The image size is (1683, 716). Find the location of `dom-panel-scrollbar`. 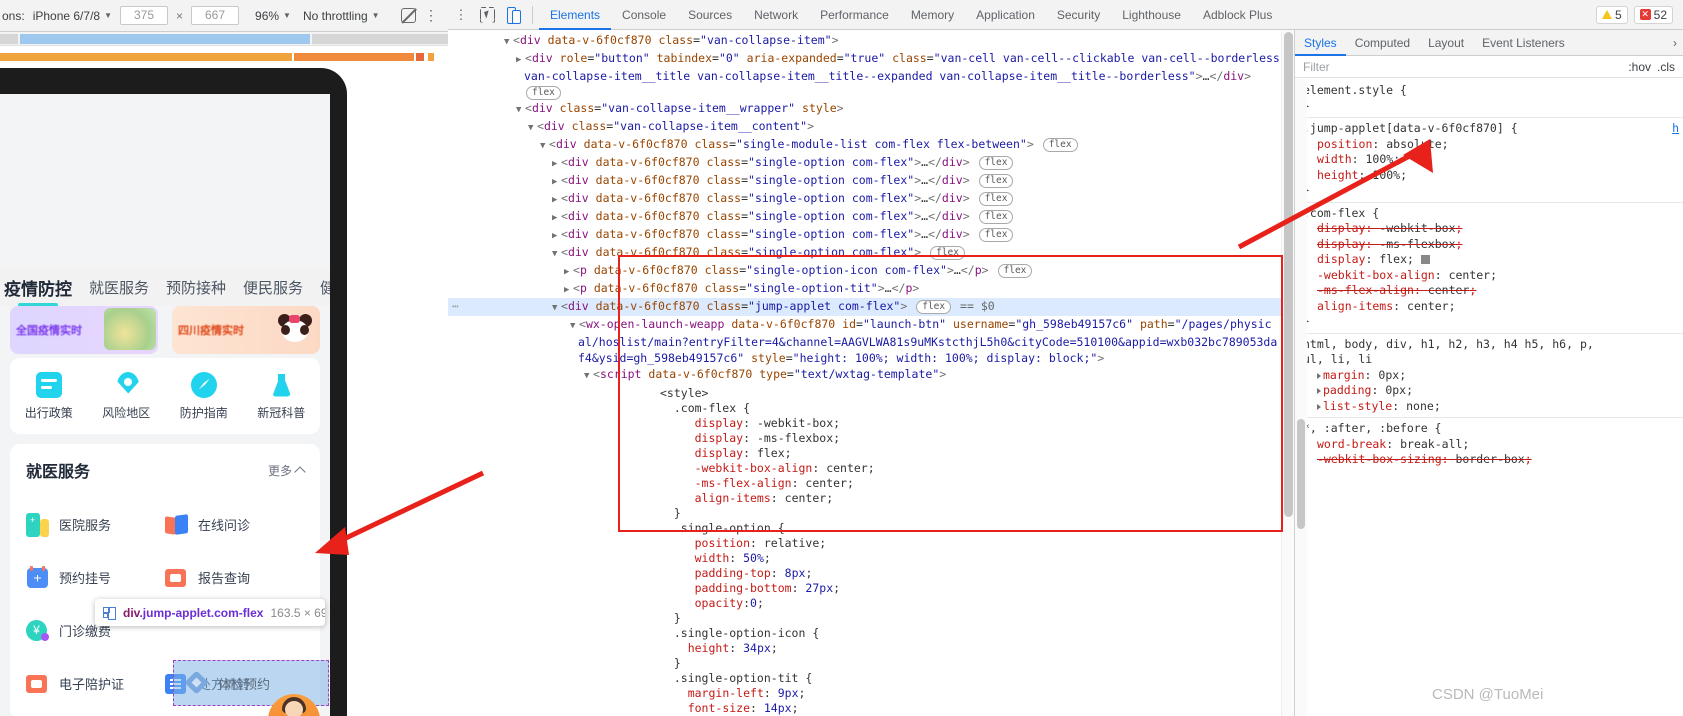

dom-panel-scrollbar is located at coordinates (1287, 373).